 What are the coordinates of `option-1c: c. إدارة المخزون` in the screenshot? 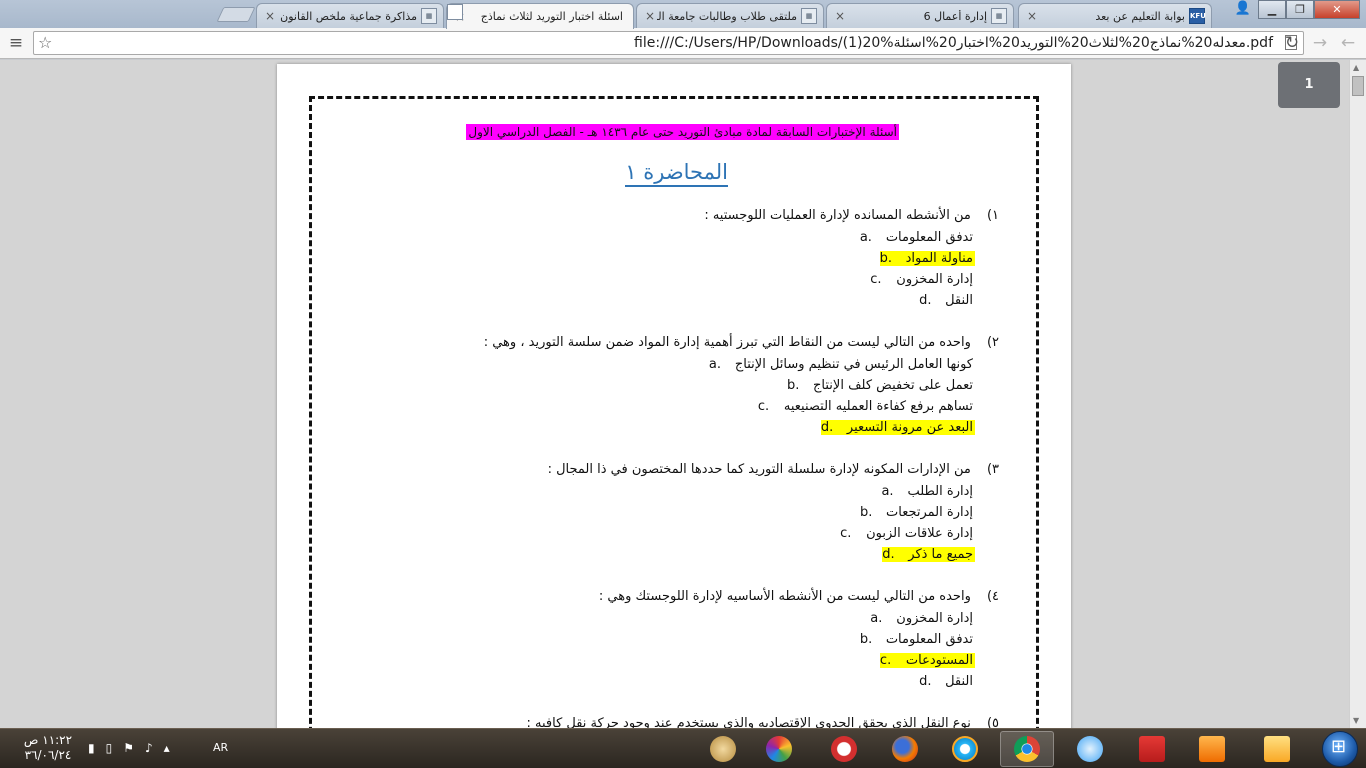 It's located at (922, 279).